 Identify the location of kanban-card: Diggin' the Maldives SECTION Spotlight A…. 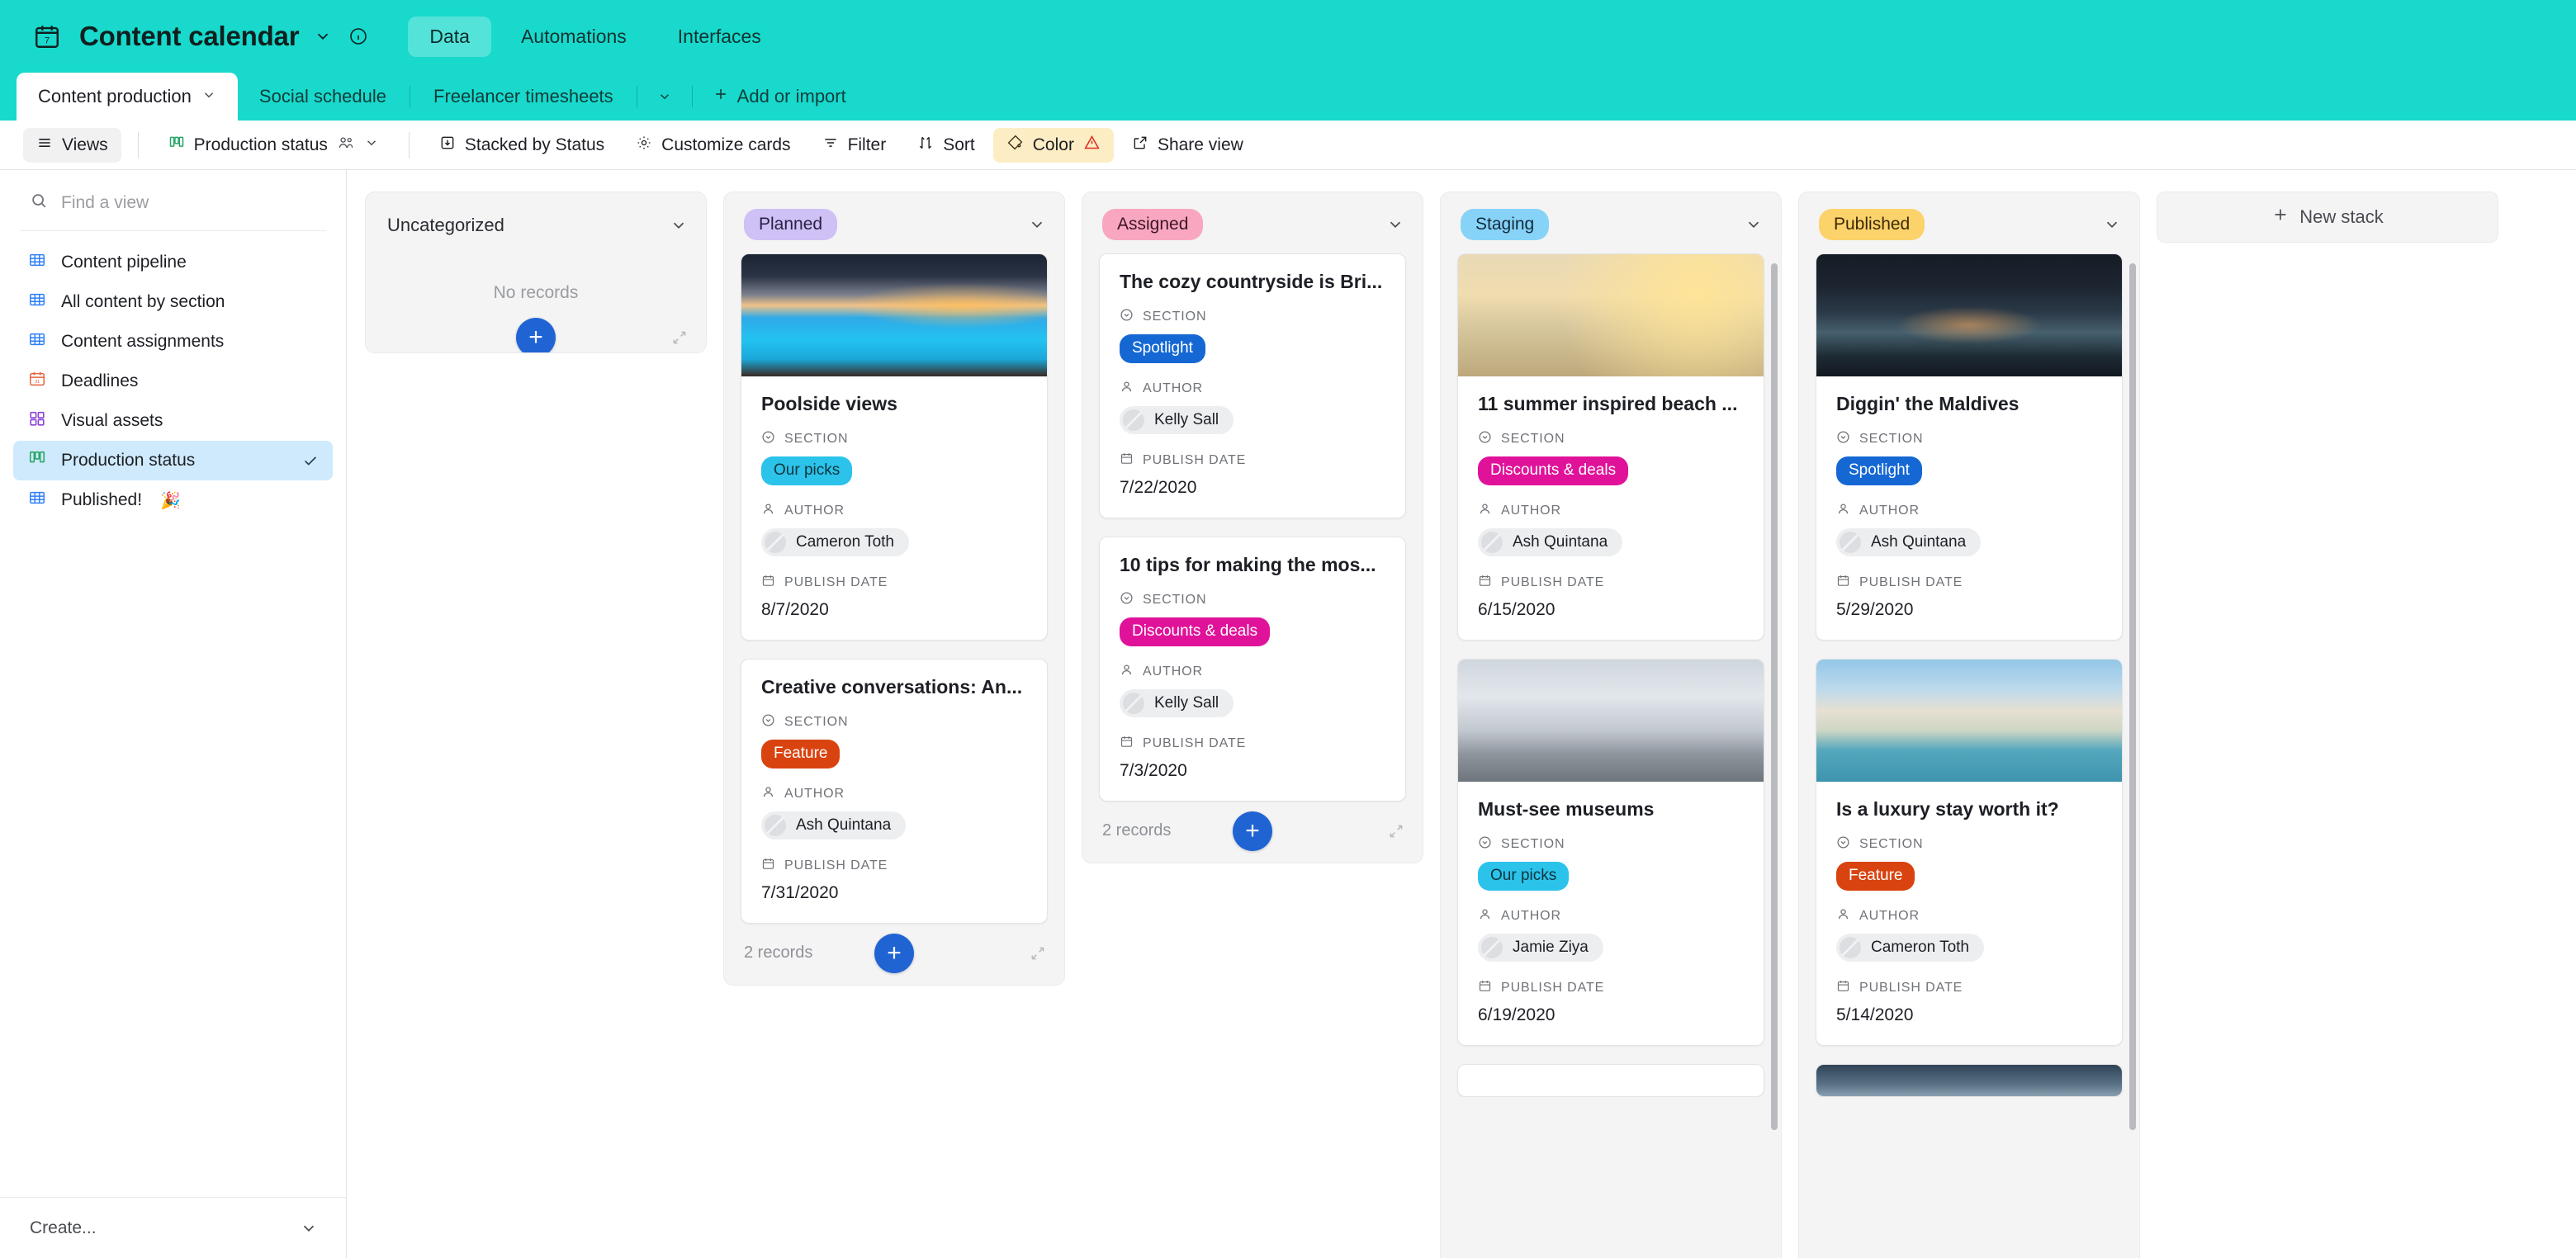
(1969, 447).